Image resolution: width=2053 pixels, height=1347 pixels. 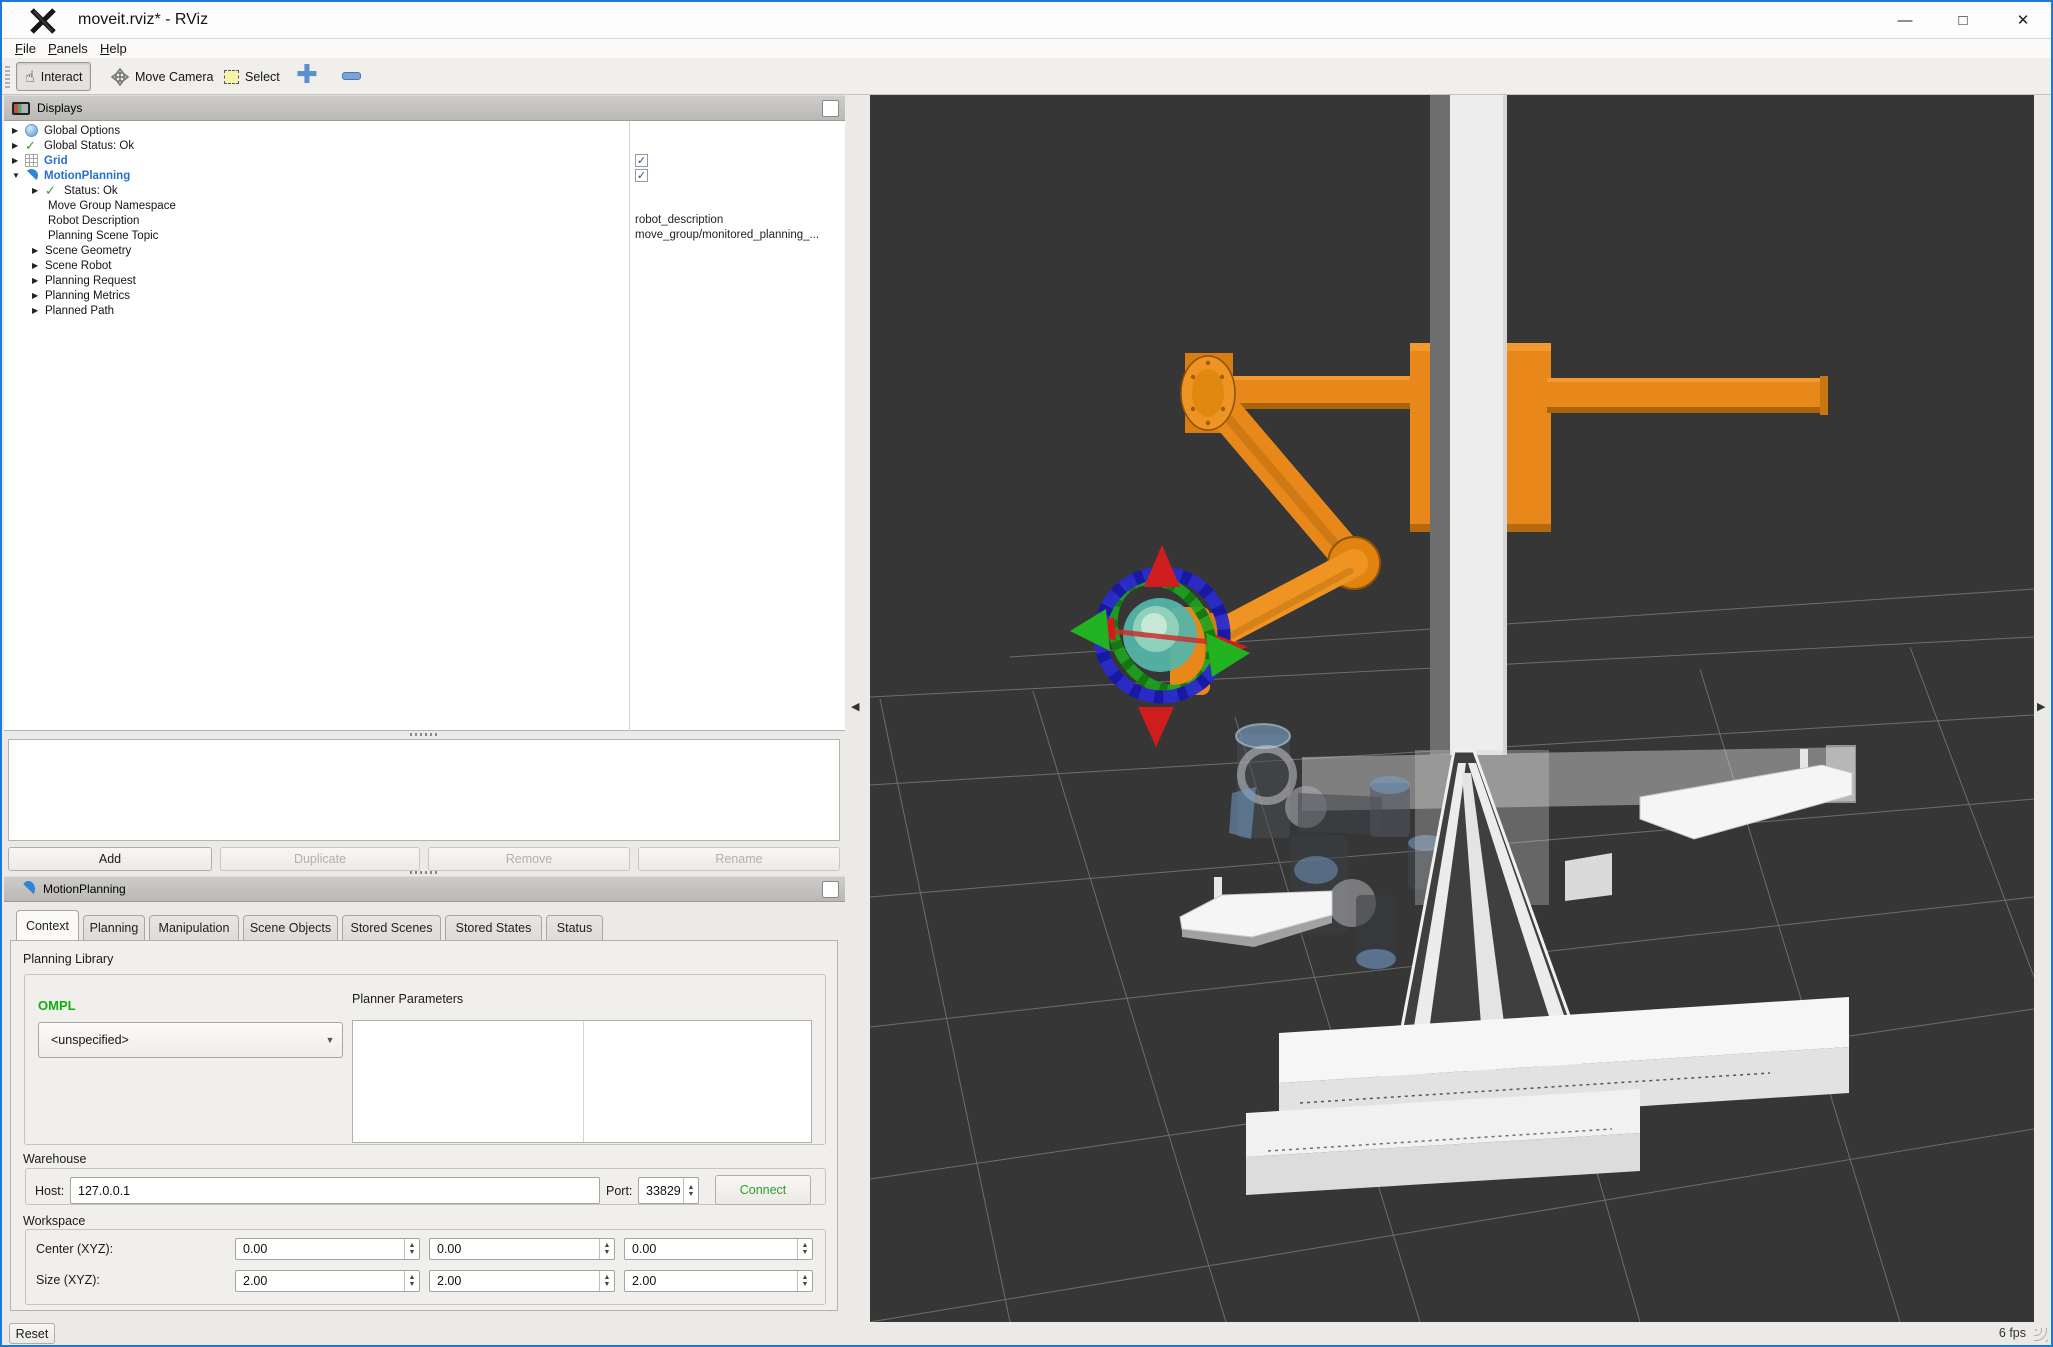 What do you see at coordinates (830, 889) in the screenshot?
I see `motionplanning-float-button` at bounding box center [830, 889].